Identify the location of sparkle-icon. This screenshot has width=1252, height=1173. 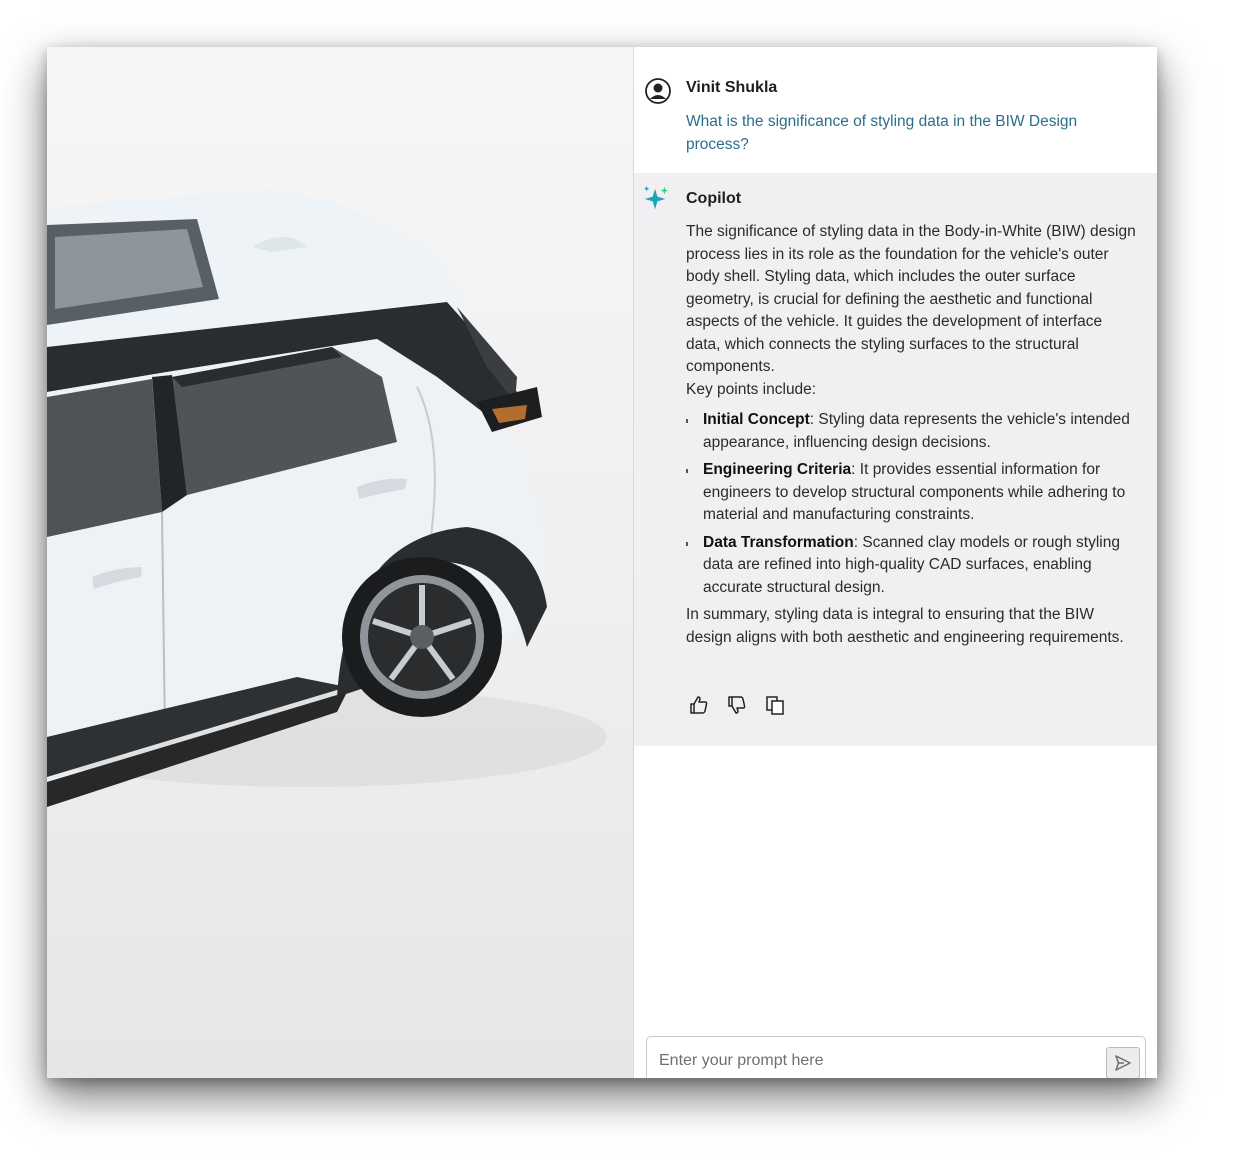
(656, 197).